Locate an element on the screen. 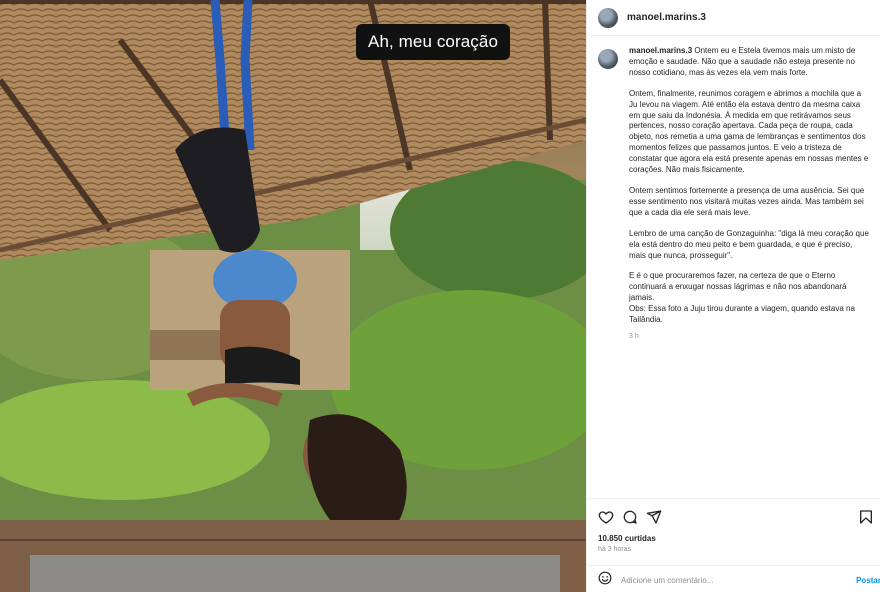  comment-box: Postar is located at coordinates (733, 578).